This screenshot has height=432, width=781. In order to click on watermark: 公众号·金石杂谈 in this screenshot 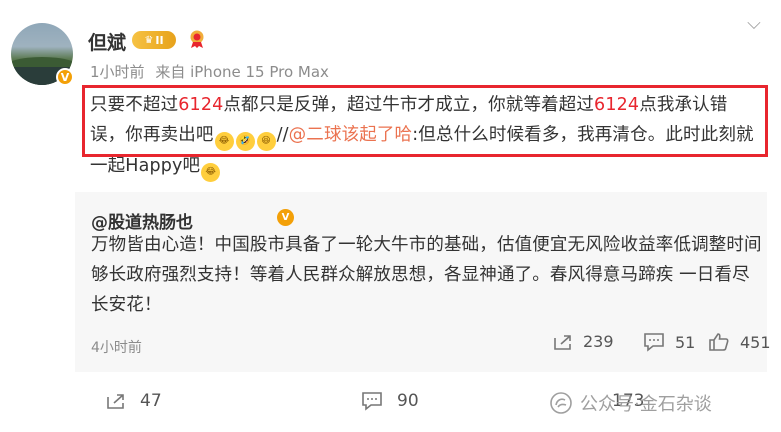, I will do `click(631, 403)`.